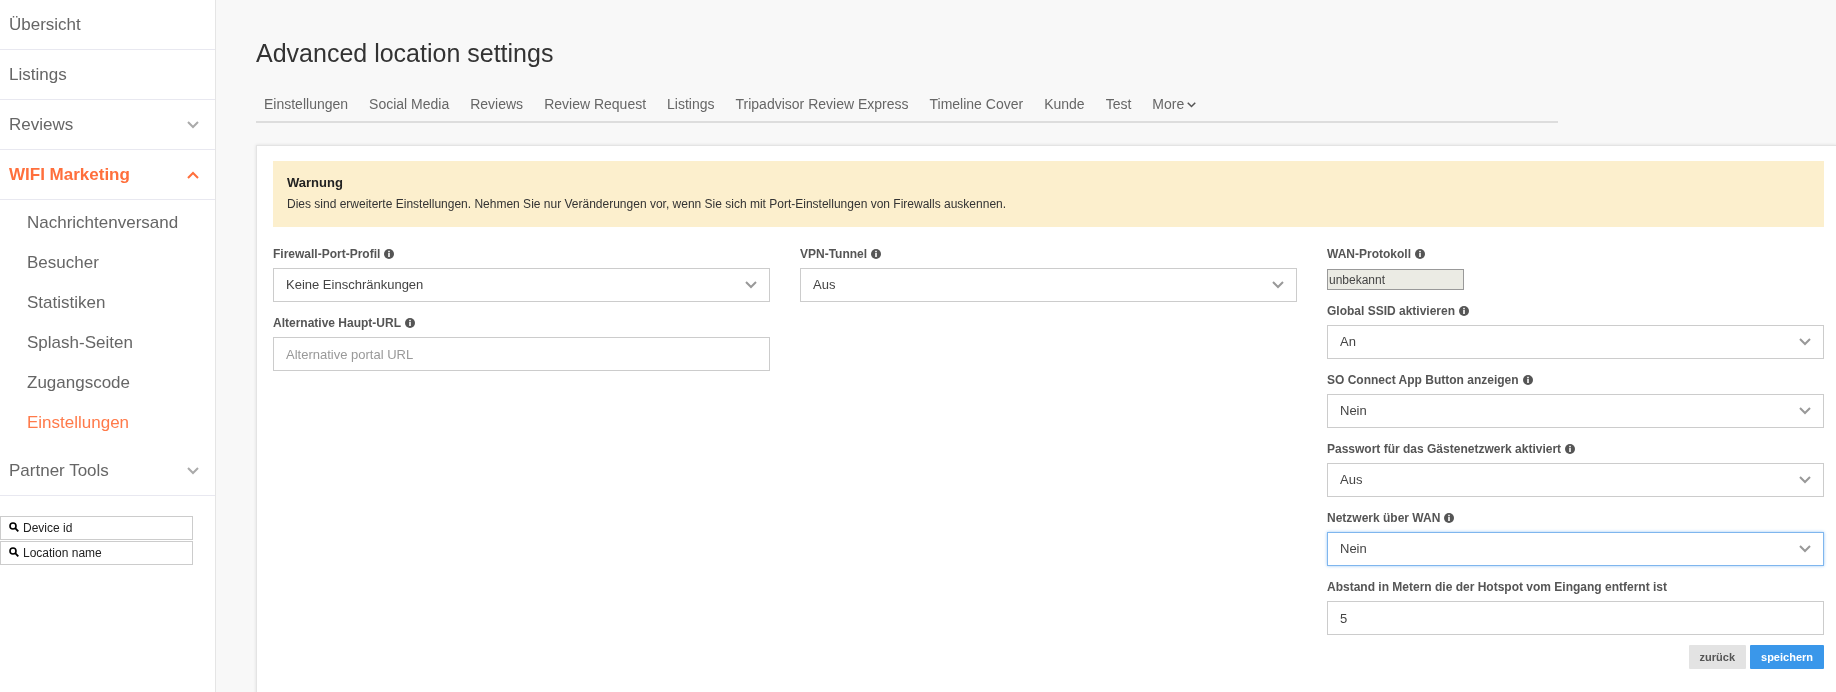 The width and height of the screenshot is (1836, 692). I want to click on sidebar-subitem: Nachrichtenversand, so click(107, 223).